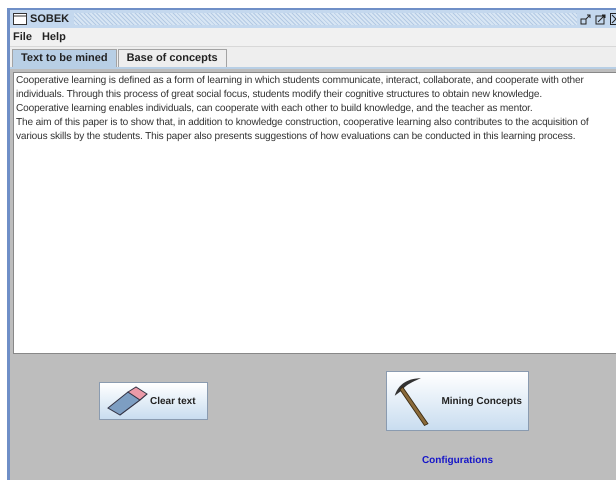 The image size is (616, 480). What do you see at coordinates (601, 19) in the screenshot?
I see `maximize-icon` at bounding box center [601, 19].